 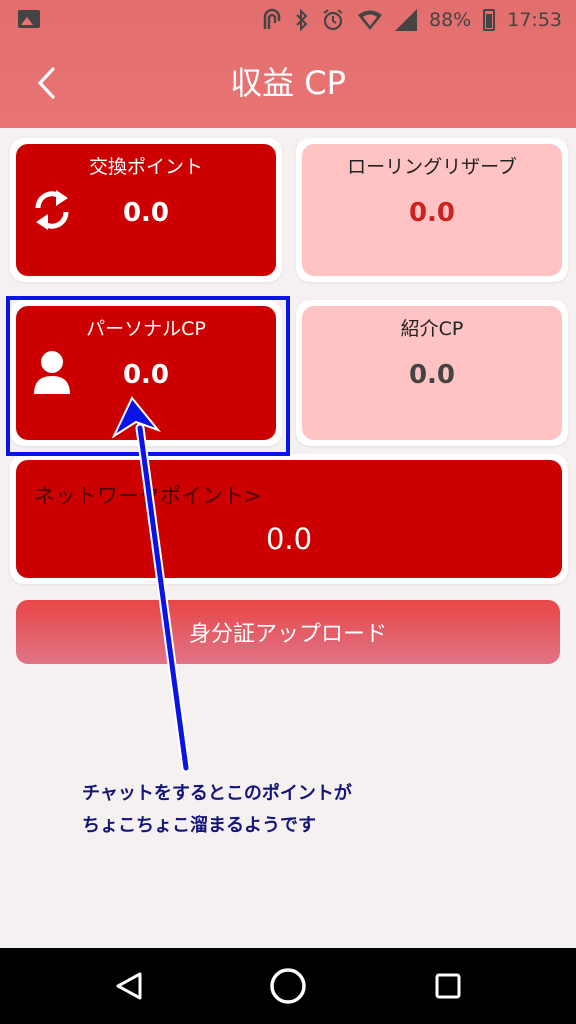 What do you see at coordinates (289, 539) in the screenshot?
I see `network-points-value: 0.0` at bounding box center [289, 539].